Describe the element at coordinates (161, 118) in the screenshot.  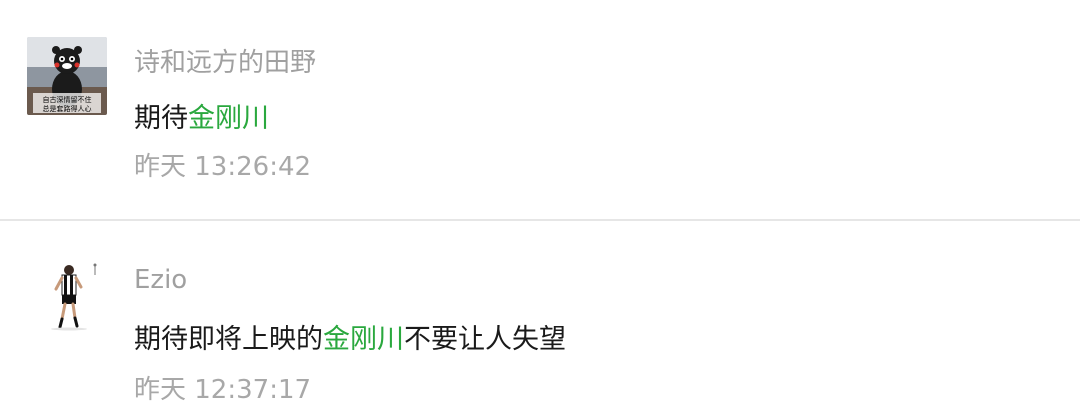
I see `content-text-before: 期待` at that location.